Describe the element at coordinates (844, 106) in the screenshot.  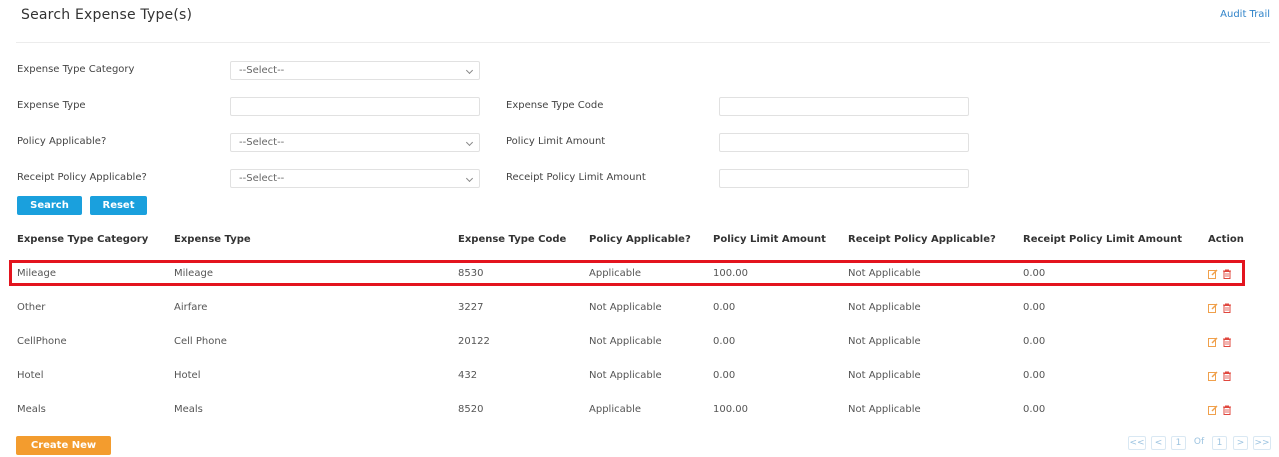
I see `expense-type-code-input` at that location.